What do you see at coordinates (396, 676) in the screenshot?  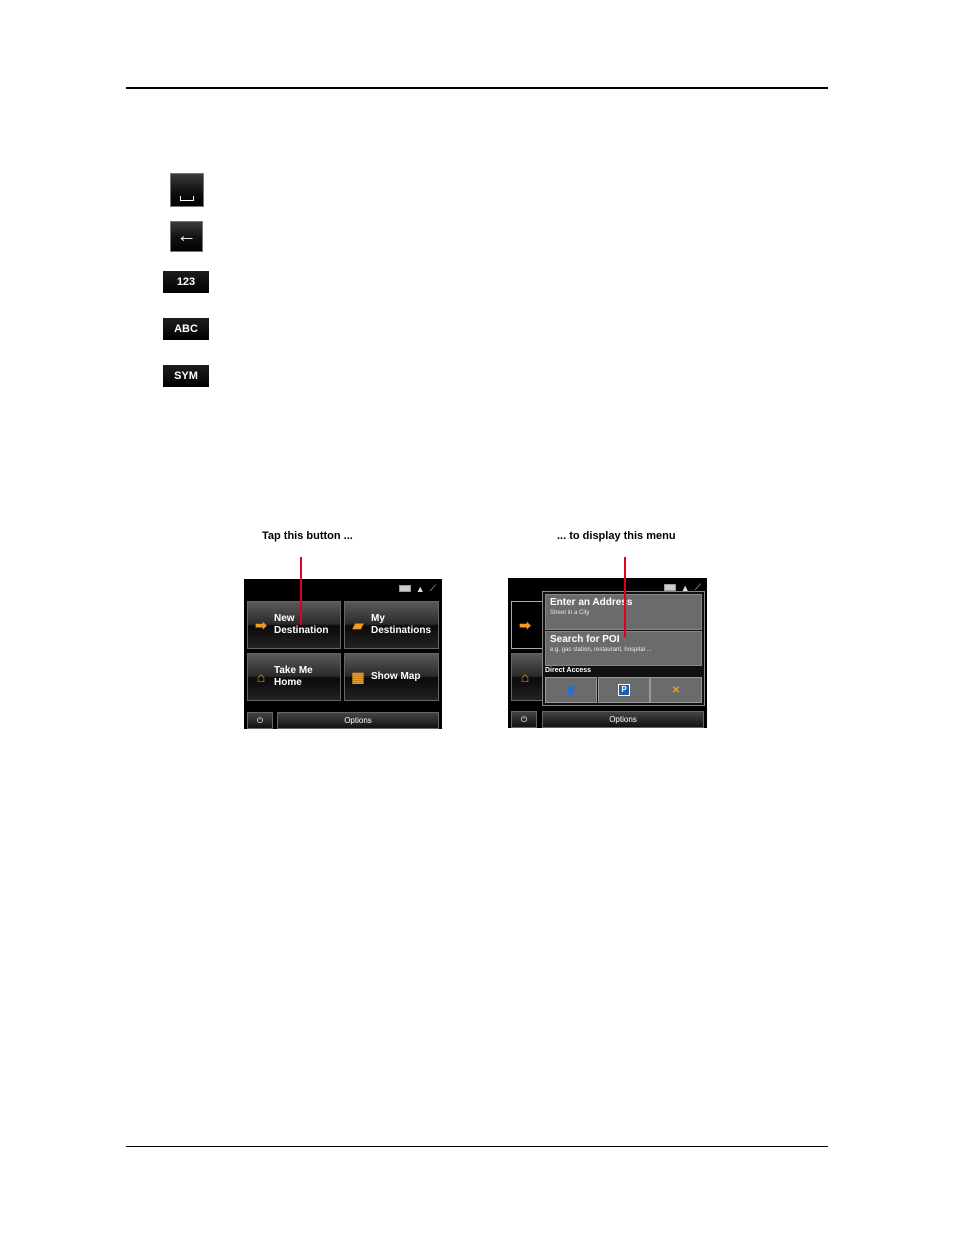 I see `tile-label-line1: Show Map` at bounding box center [396, 676].